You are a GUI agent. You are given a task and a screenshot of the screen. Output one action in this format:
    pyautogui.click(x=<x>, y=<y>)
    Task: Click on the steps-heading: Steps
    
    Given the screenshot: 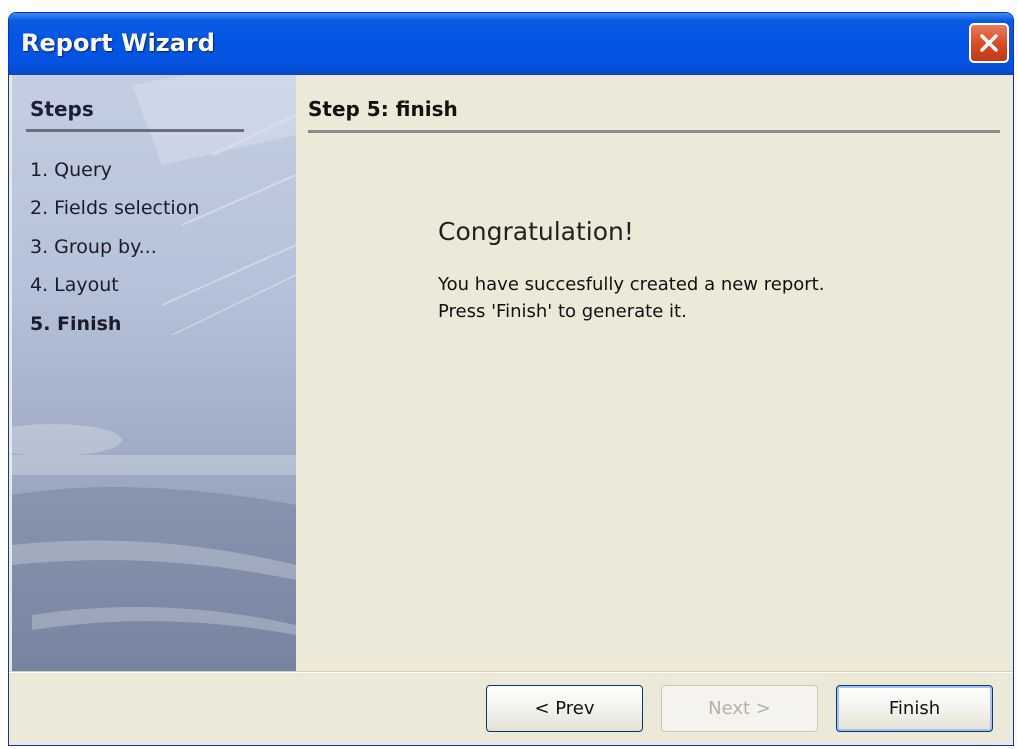 What is the action you would take?
    pyautogui.click(x=62, y=109)
    